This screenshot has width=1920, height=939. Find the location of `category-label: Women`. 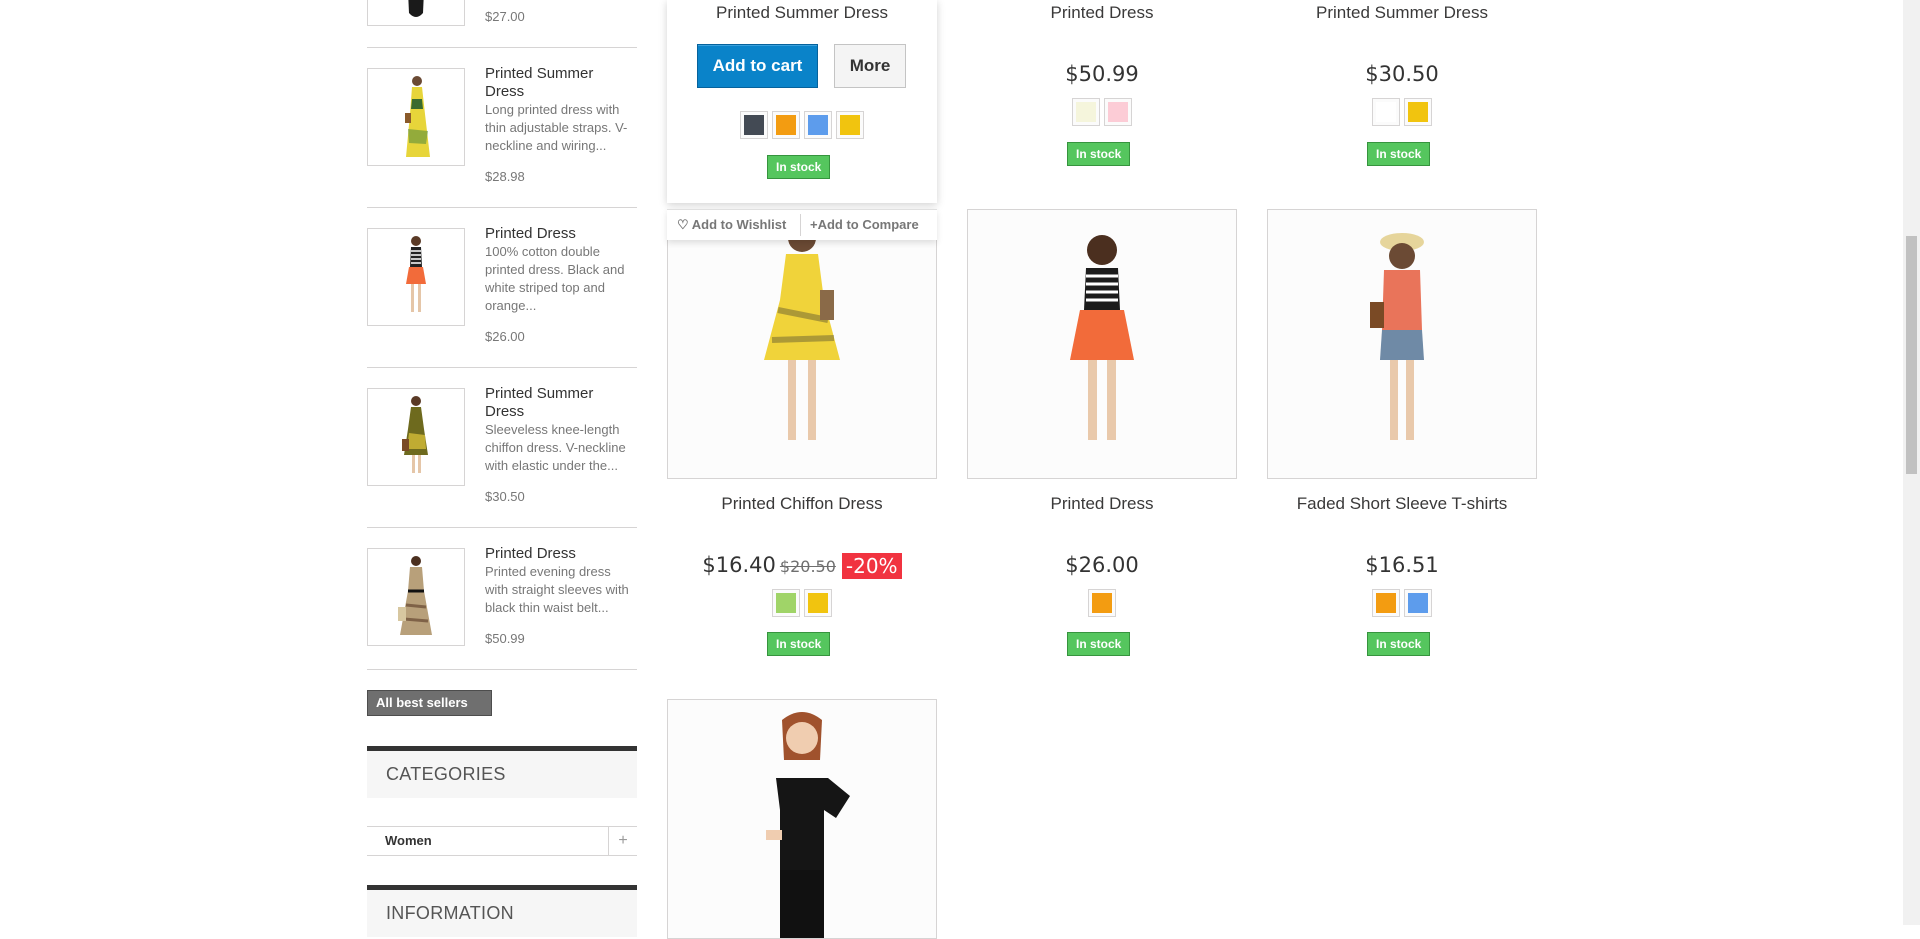

category-label: Women is located at coordinates (408, 840).